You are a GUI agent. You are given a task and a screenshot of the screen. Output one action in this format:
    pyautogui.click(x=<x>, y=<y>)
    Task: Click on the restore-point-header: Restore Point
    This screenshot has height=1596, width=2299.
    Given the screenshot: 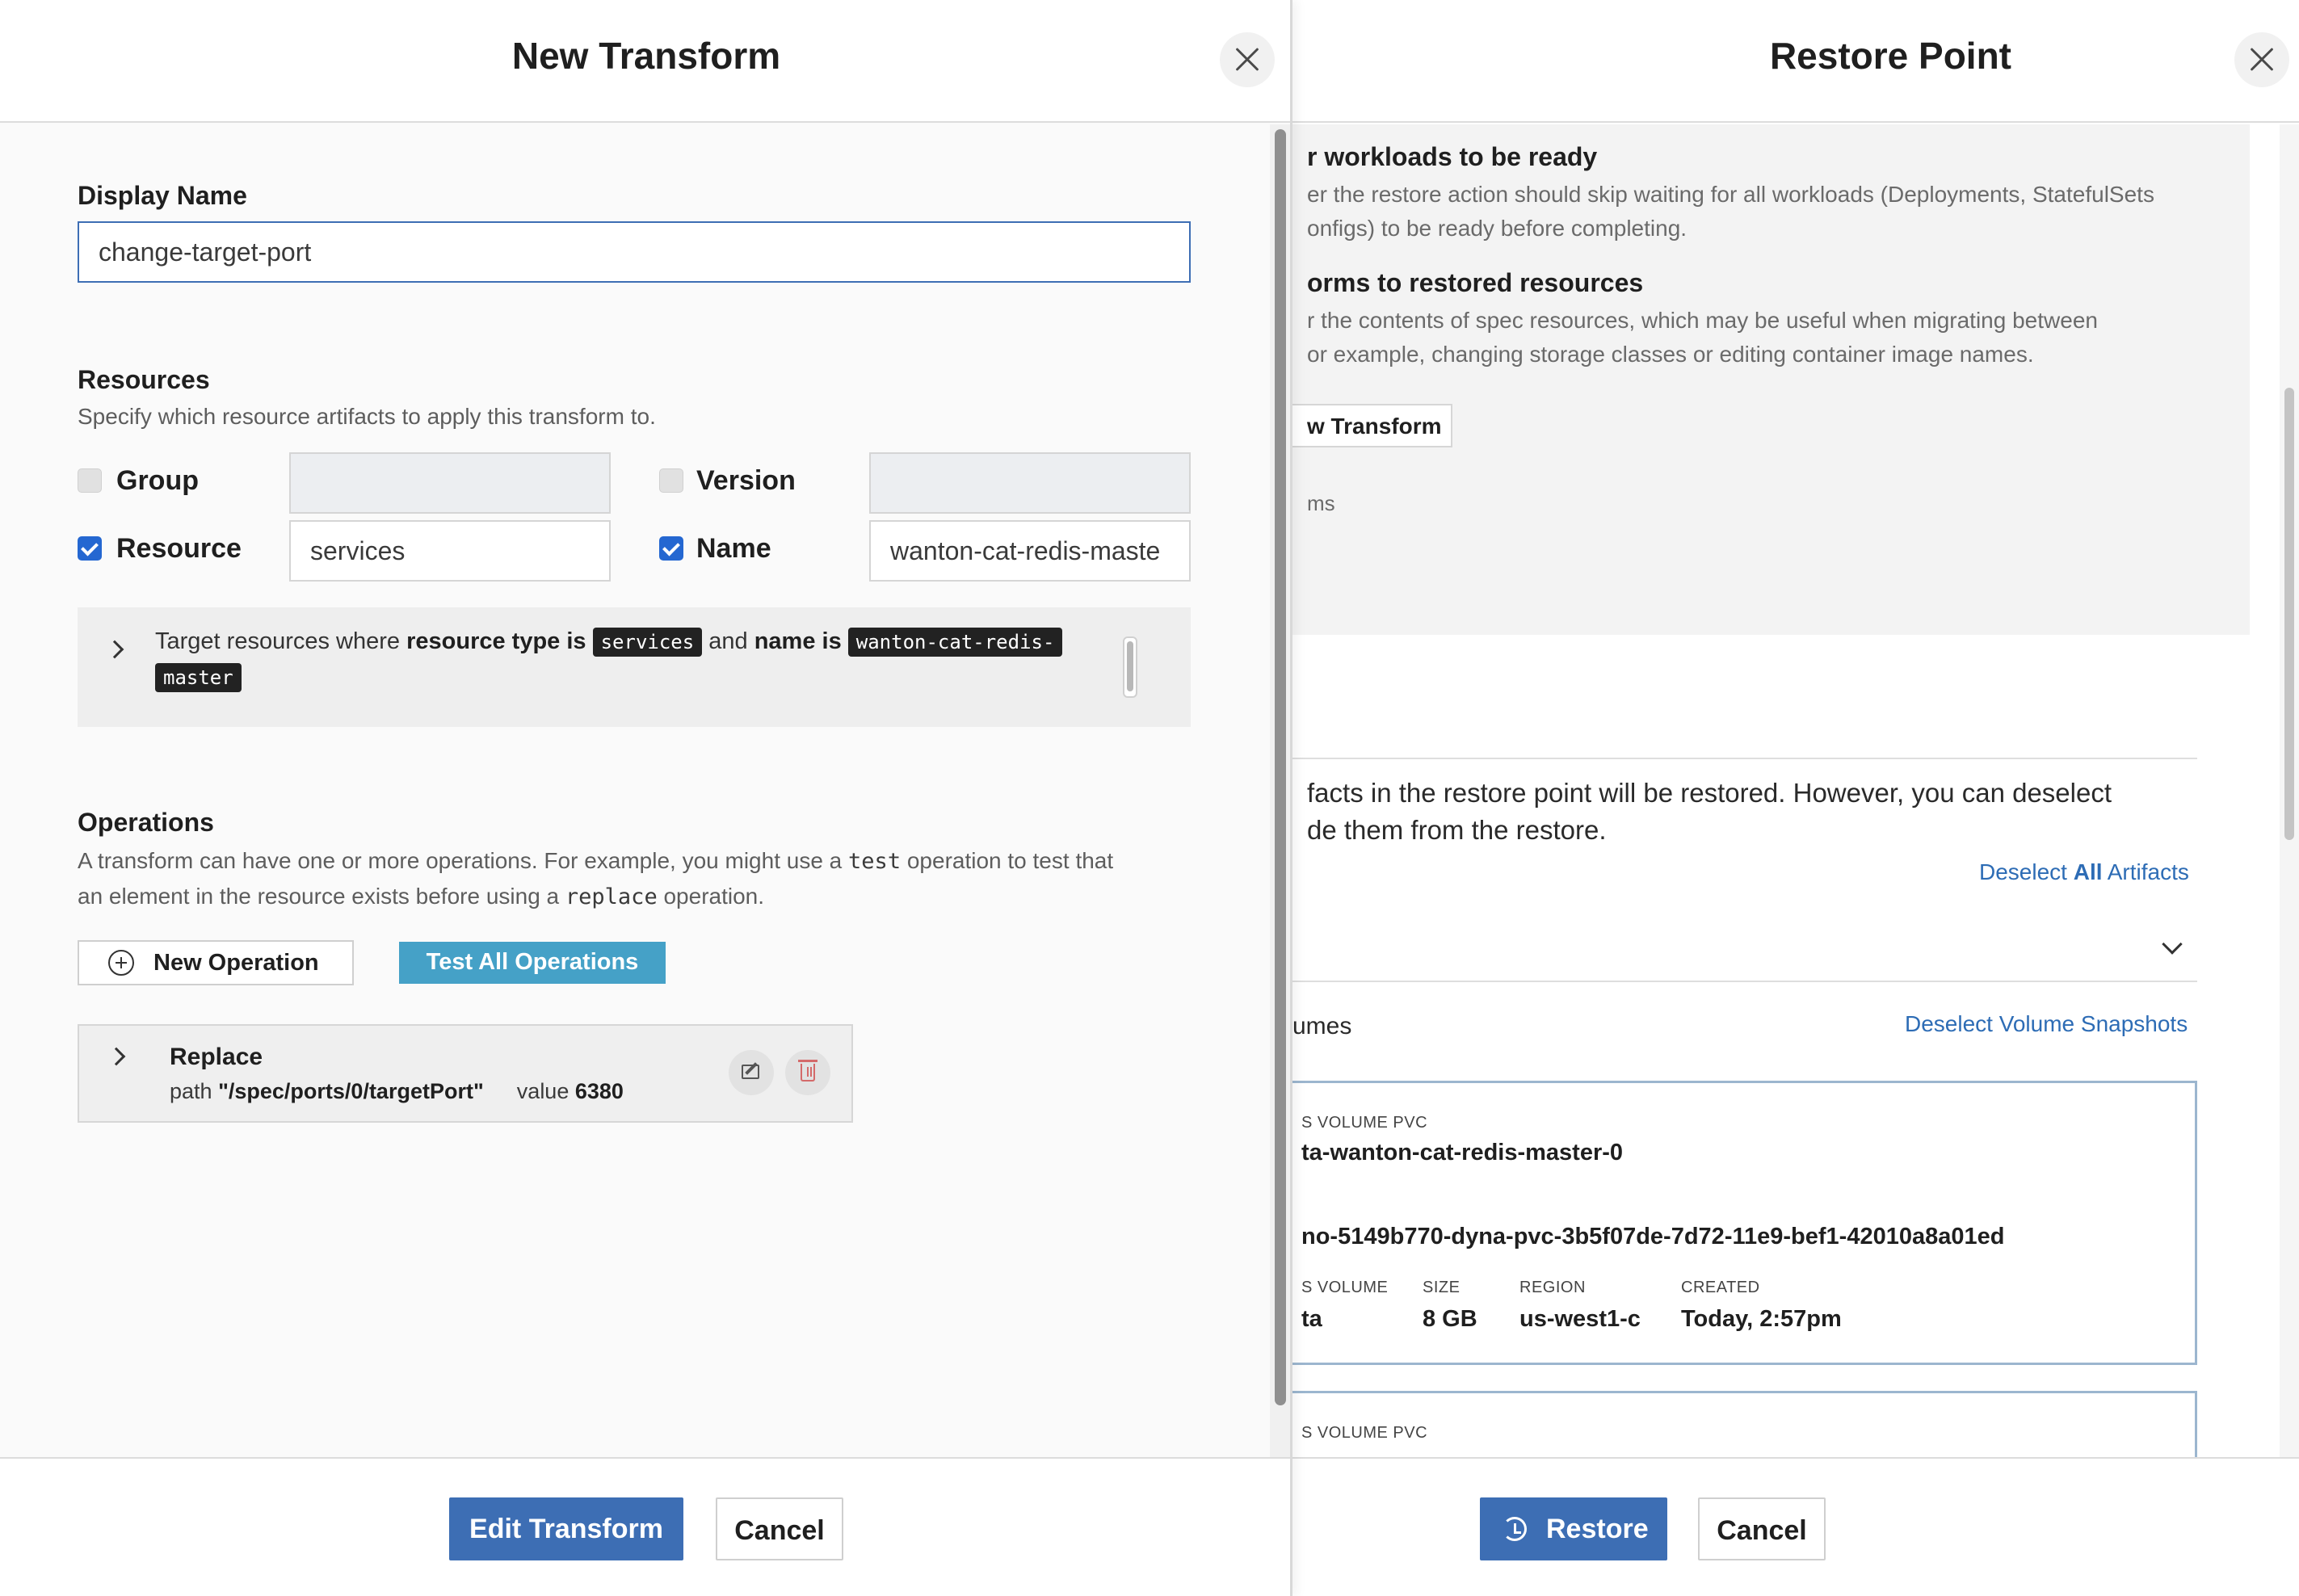 What is the action you would take?
    pyautogui.click(x=1796, y=61)
    